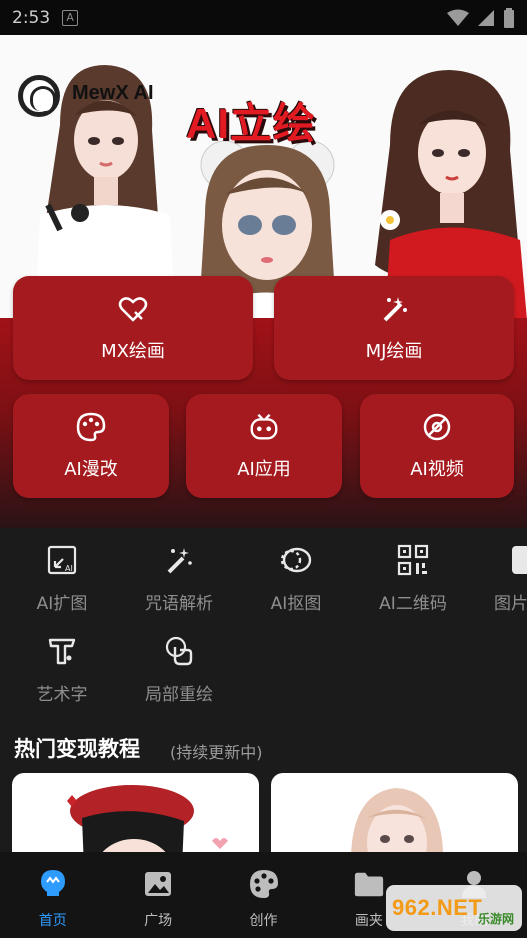 The image size is (527, 938). What do you see at coordinates (296, 578) in the screenshot?
I see `tool-ai-cutout: AI抠图` at bounding box center [296, 578].